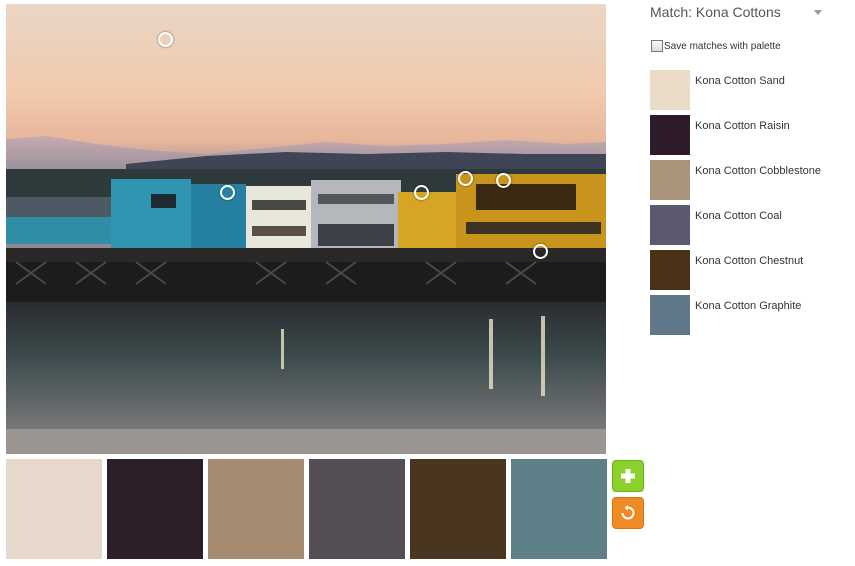 This screenshot has height=566, width=855. I want to click on match-item: Kona Cotton Raisin, so click(750, 135).